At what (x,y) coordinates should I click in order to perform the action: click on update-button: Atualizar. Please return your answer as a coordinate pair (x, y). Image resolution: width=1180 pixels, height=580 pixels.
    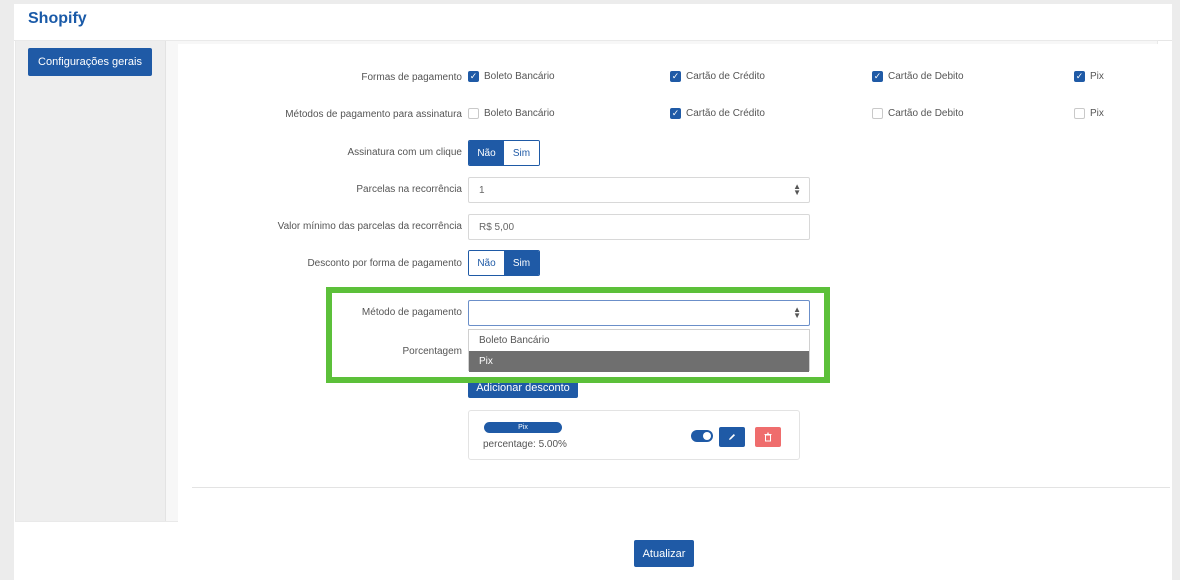
    Looking at the image, I should click on (664, 553).